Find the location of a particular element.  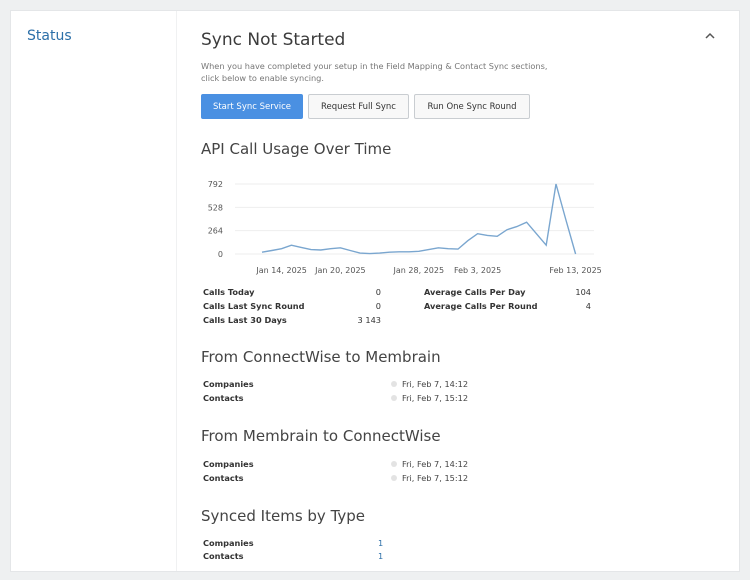

y-tick-label: 0 is located at coordinates (220, 254).